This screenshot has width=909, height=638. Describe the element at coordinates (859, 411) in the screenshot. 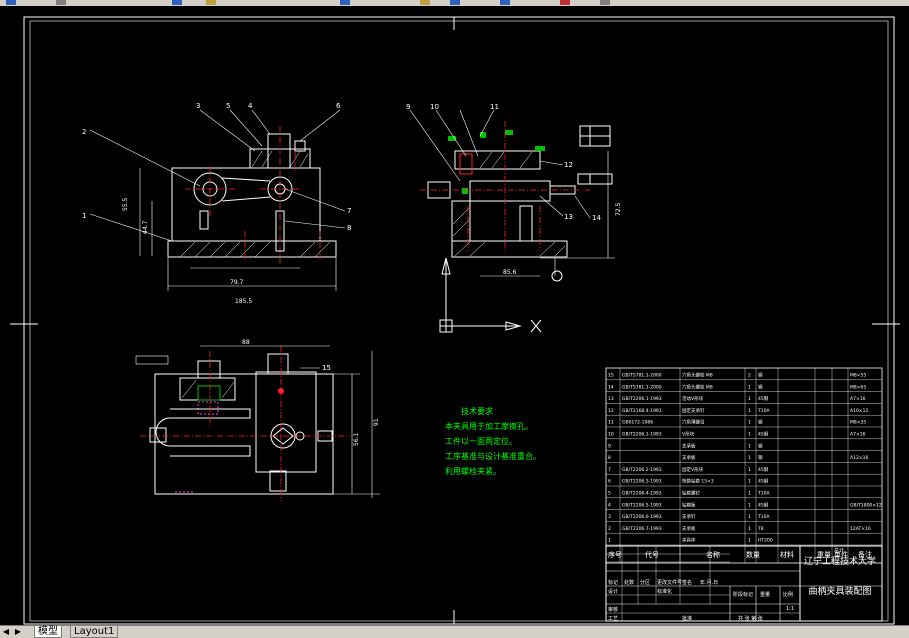

I see `bom-cell-remark: A10×12` at that location.